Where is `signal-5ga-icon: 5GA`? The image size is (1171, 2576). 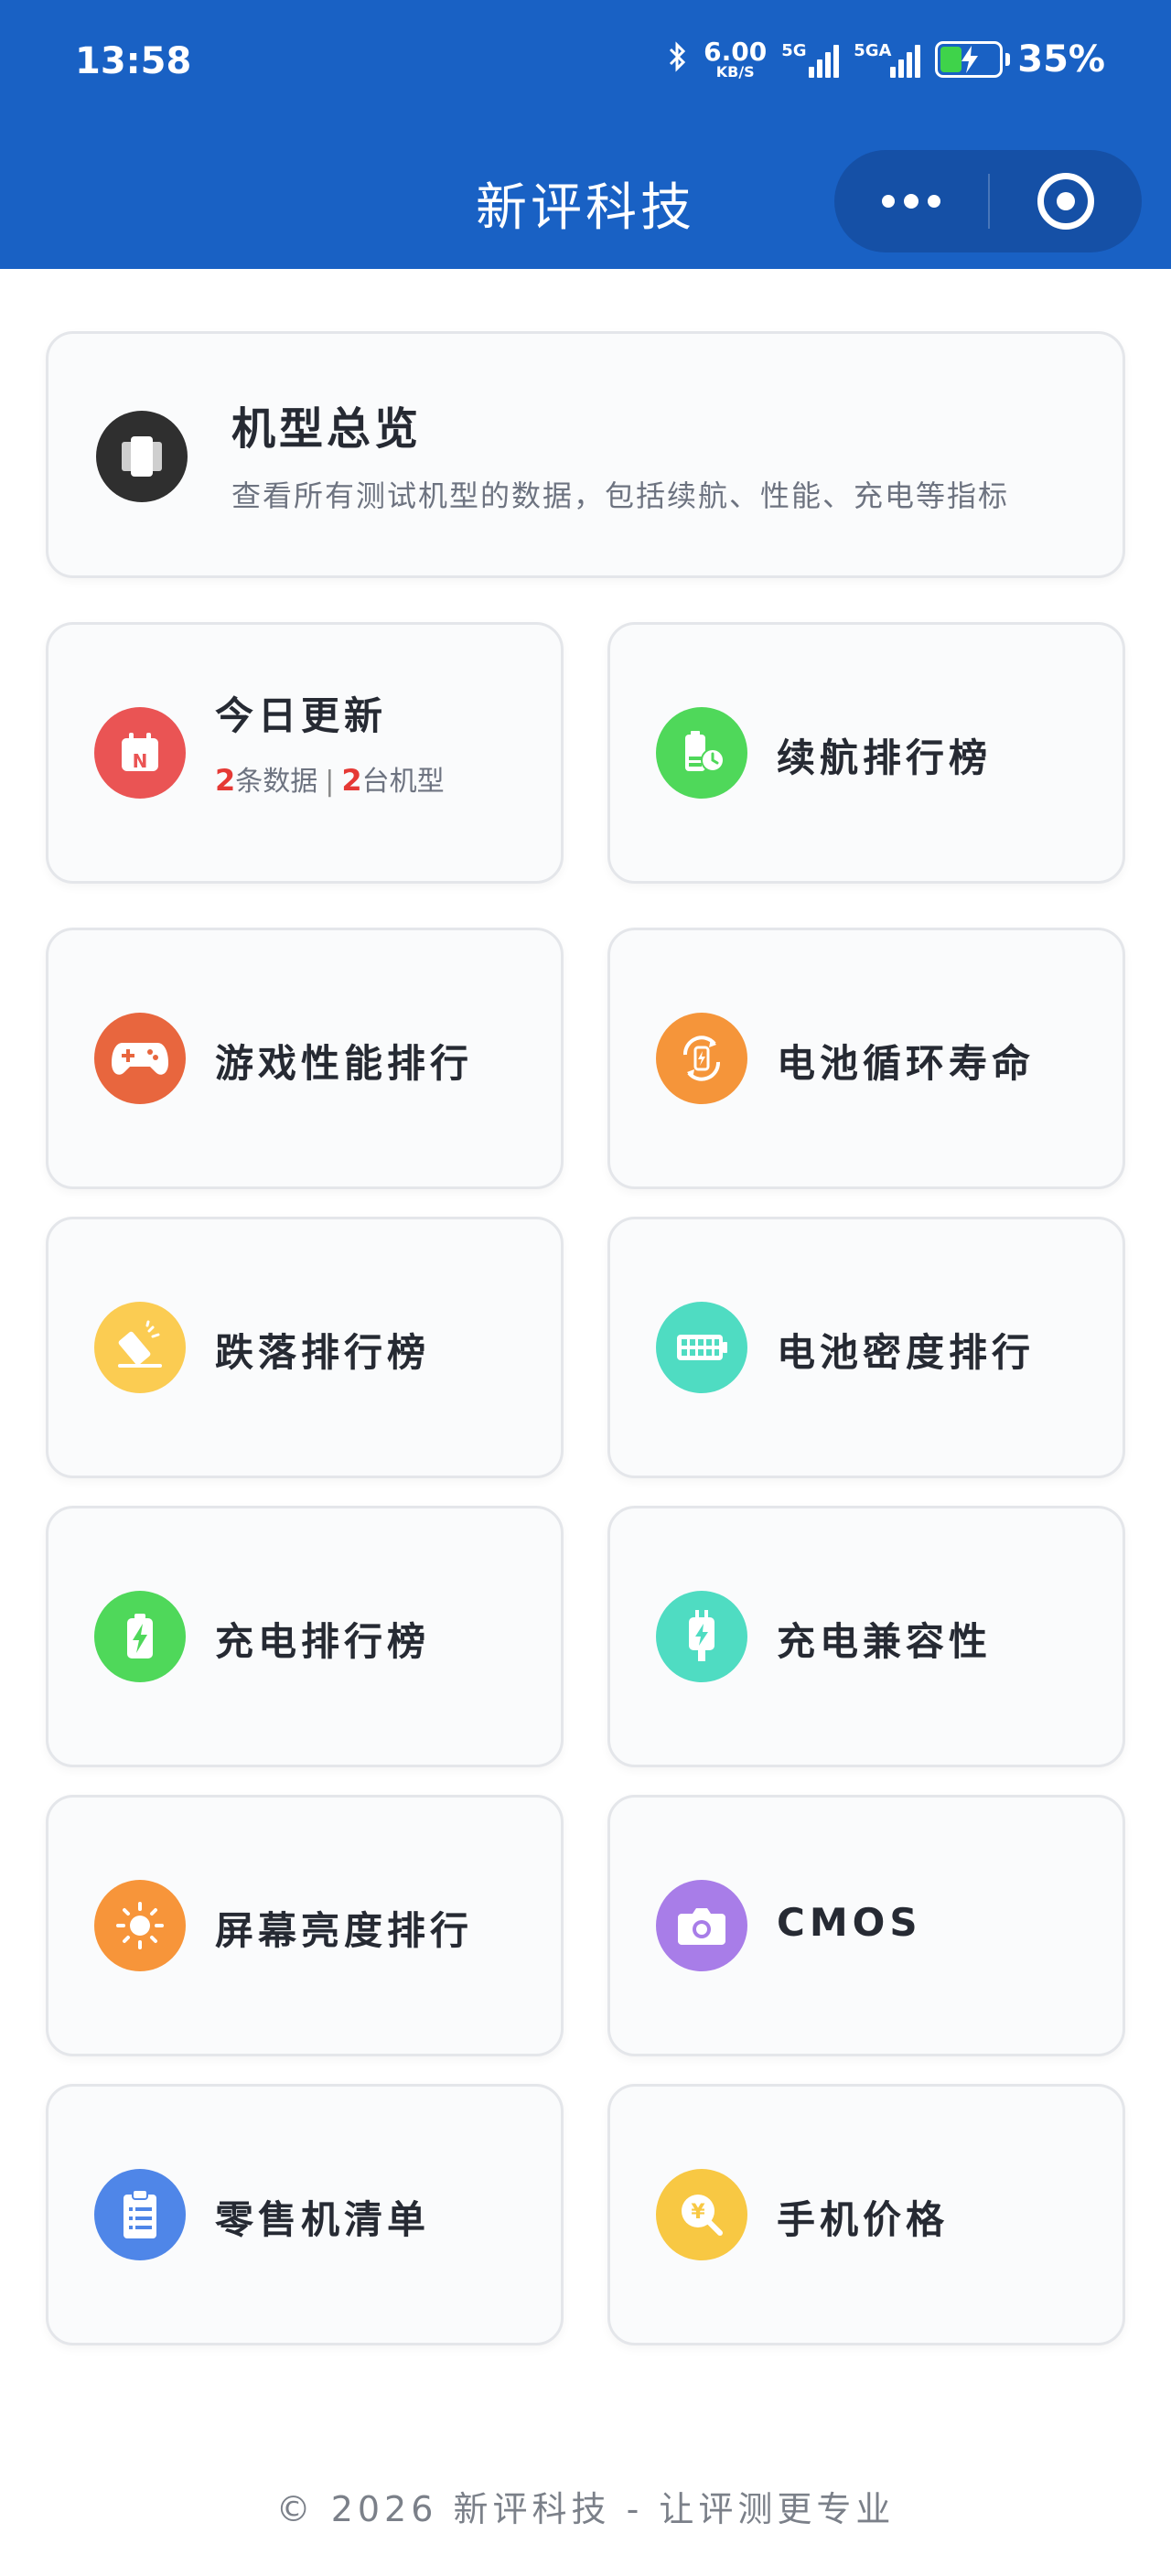
signal-5ga-icon: 5GA is located at coordinates (887, 59).